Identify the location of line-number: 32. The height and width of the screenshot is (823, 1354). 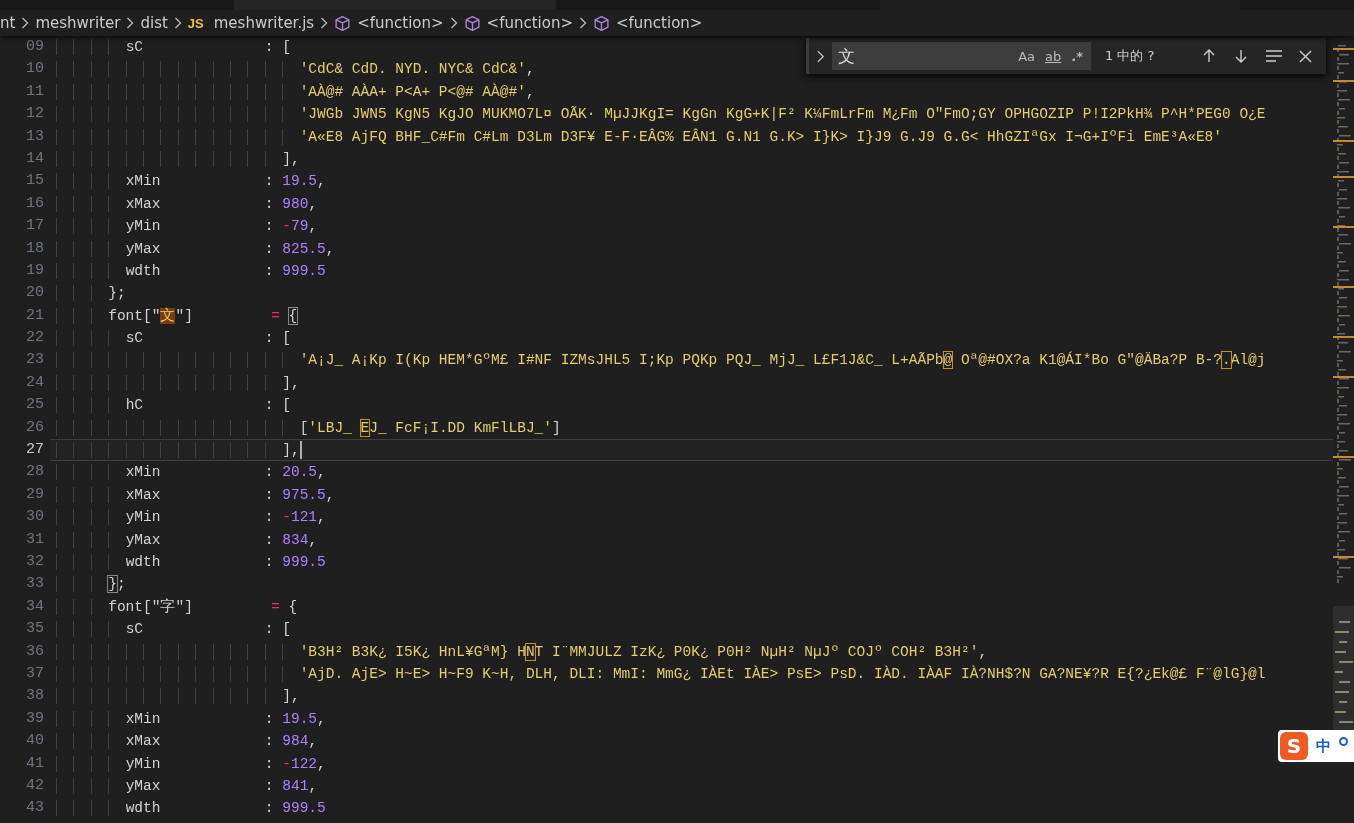
(35, 562).